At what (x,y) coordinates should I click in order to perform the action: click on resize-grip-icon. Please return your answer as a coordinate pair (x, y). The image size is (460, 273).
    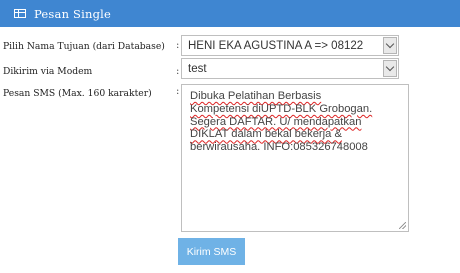
    Looking at the image, I should click on (402, 225).